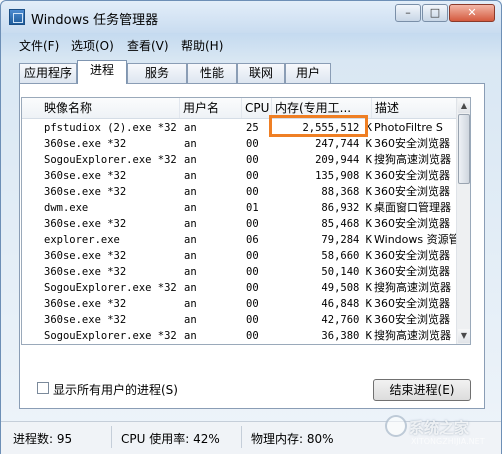 The width and height of the screenshot is (502, 454). What do you see at coordinates (464, 149) in the screenshot?
I see `scroll-thumb` at bounding box center [464, 149].